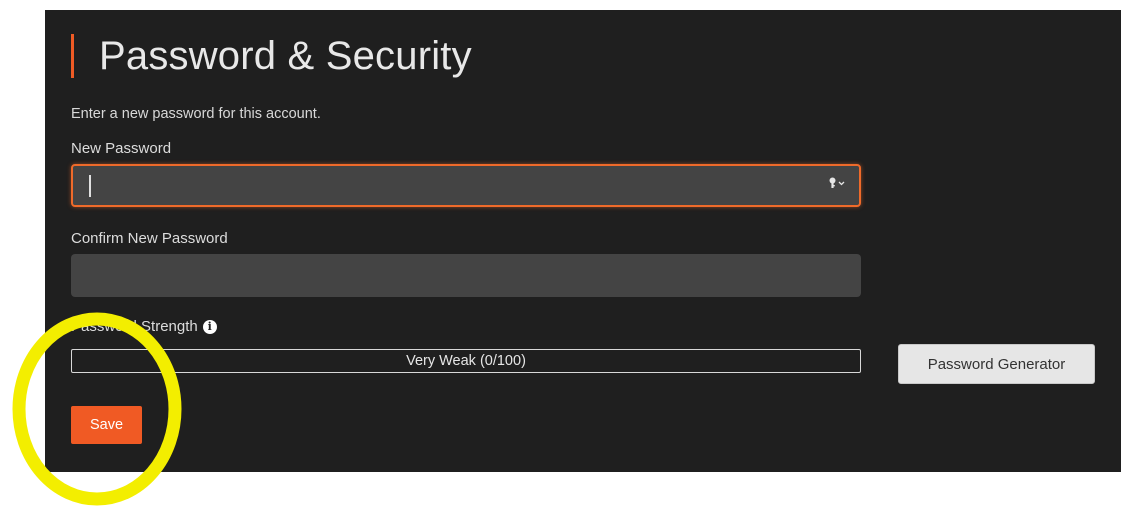 The width and height of the screenshot is (1121, 512). Describe the element at coordinates (196, 114) in the screenshot. I see `intro-text: Enter a new password for this account.` at that location.